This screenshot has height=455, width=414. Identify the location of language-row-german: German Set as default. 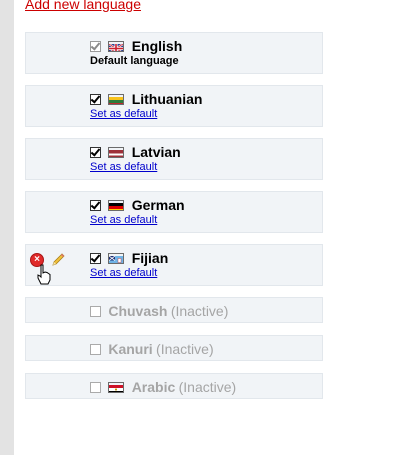
(174, 212).